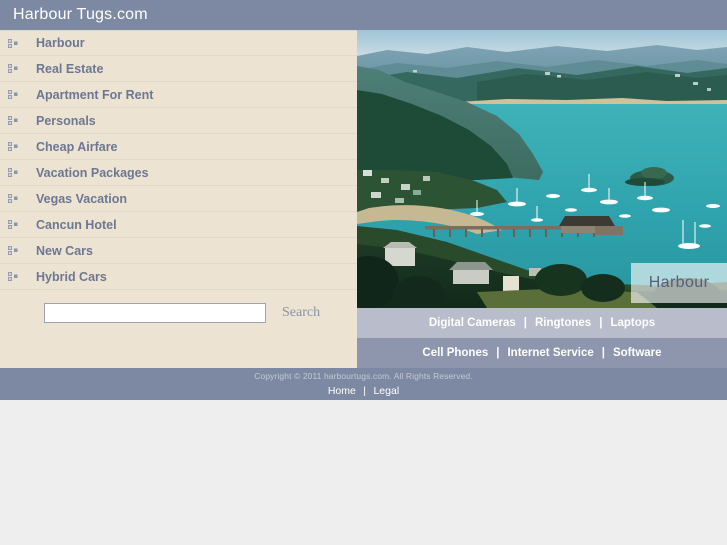  Describe the element at coordinates (178, 329) in the screenshot. I see `search-area: Search` at that location.